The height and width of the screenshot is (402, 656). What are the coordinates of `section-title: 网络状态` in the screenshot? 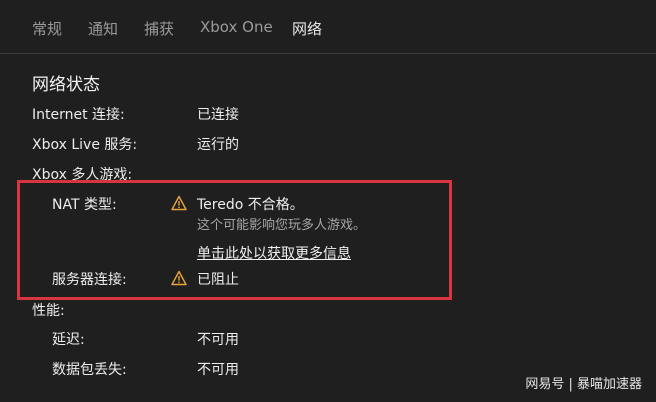 It's located at (66, 85).